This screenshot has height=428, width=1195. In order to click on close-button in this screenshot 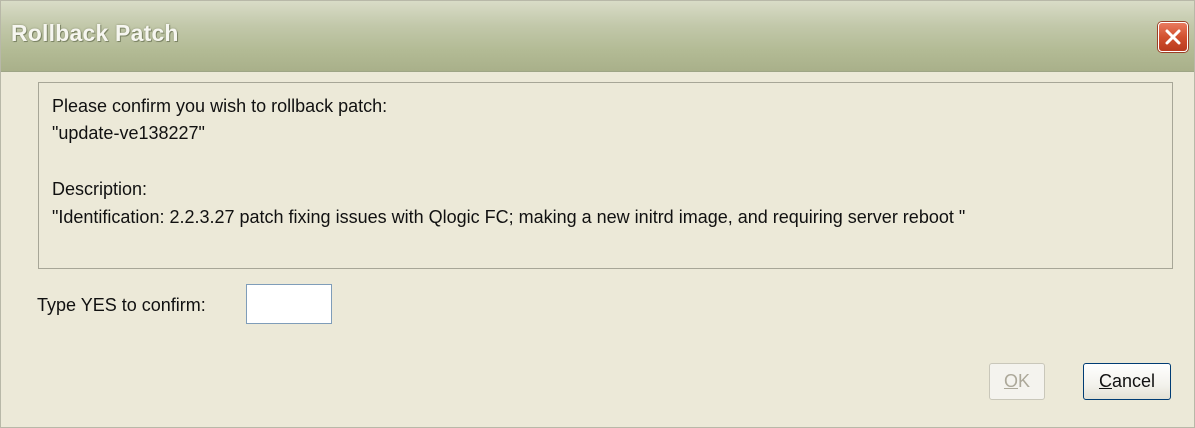, I will do `click(1173, 37)`.